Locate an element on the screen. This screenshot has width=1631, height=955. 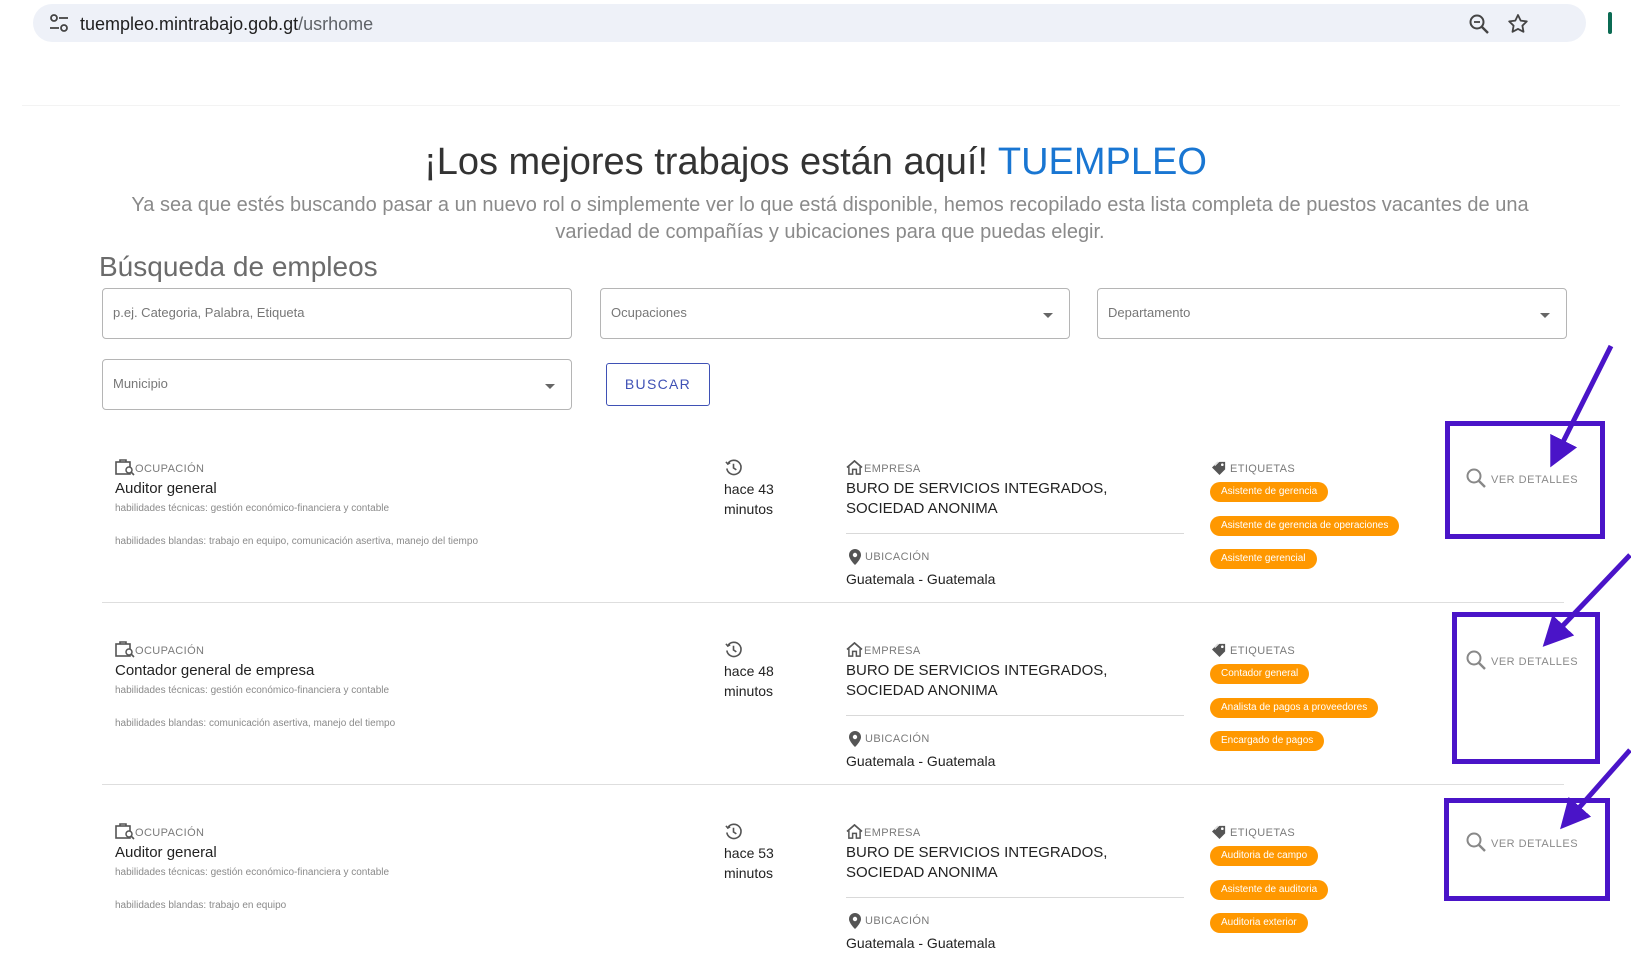
search-section-title: Búsqueda de empleos is located at coordinates (238, 266).